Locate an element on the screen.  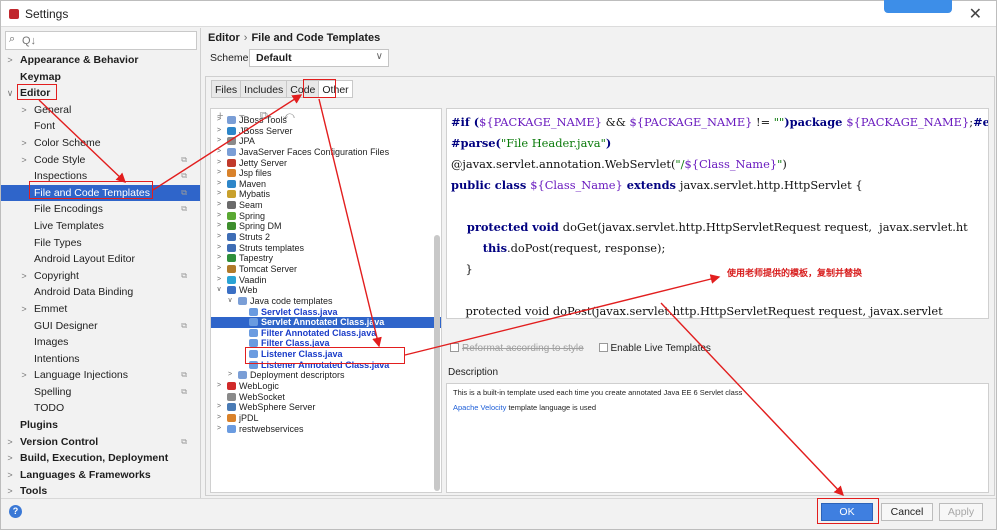
sidebar-item-general: > General is located at coordinates (100, 110).